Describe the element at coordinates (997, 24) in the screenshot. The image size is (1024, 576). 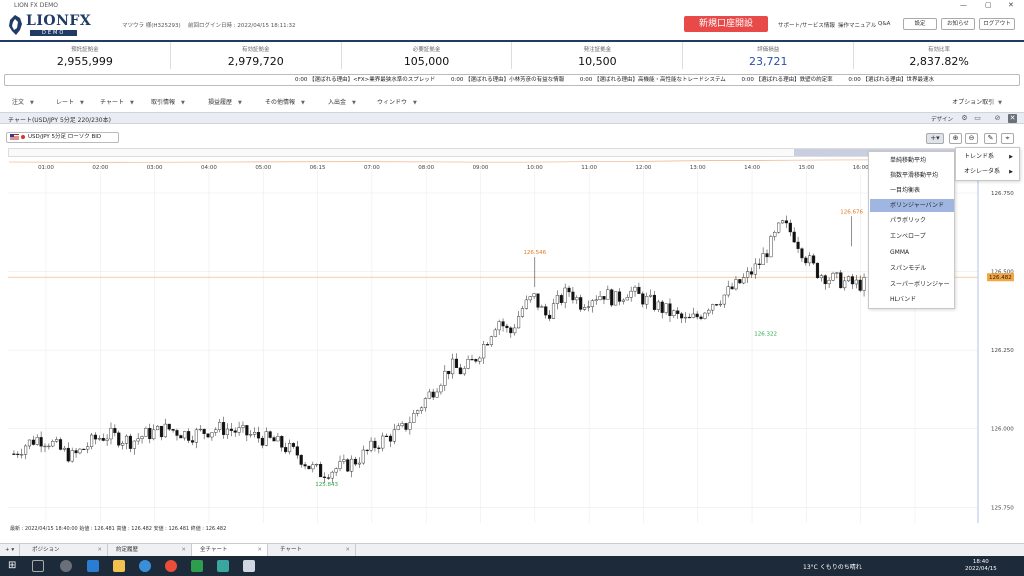
I see `logout-button: ログアウト` at that location.